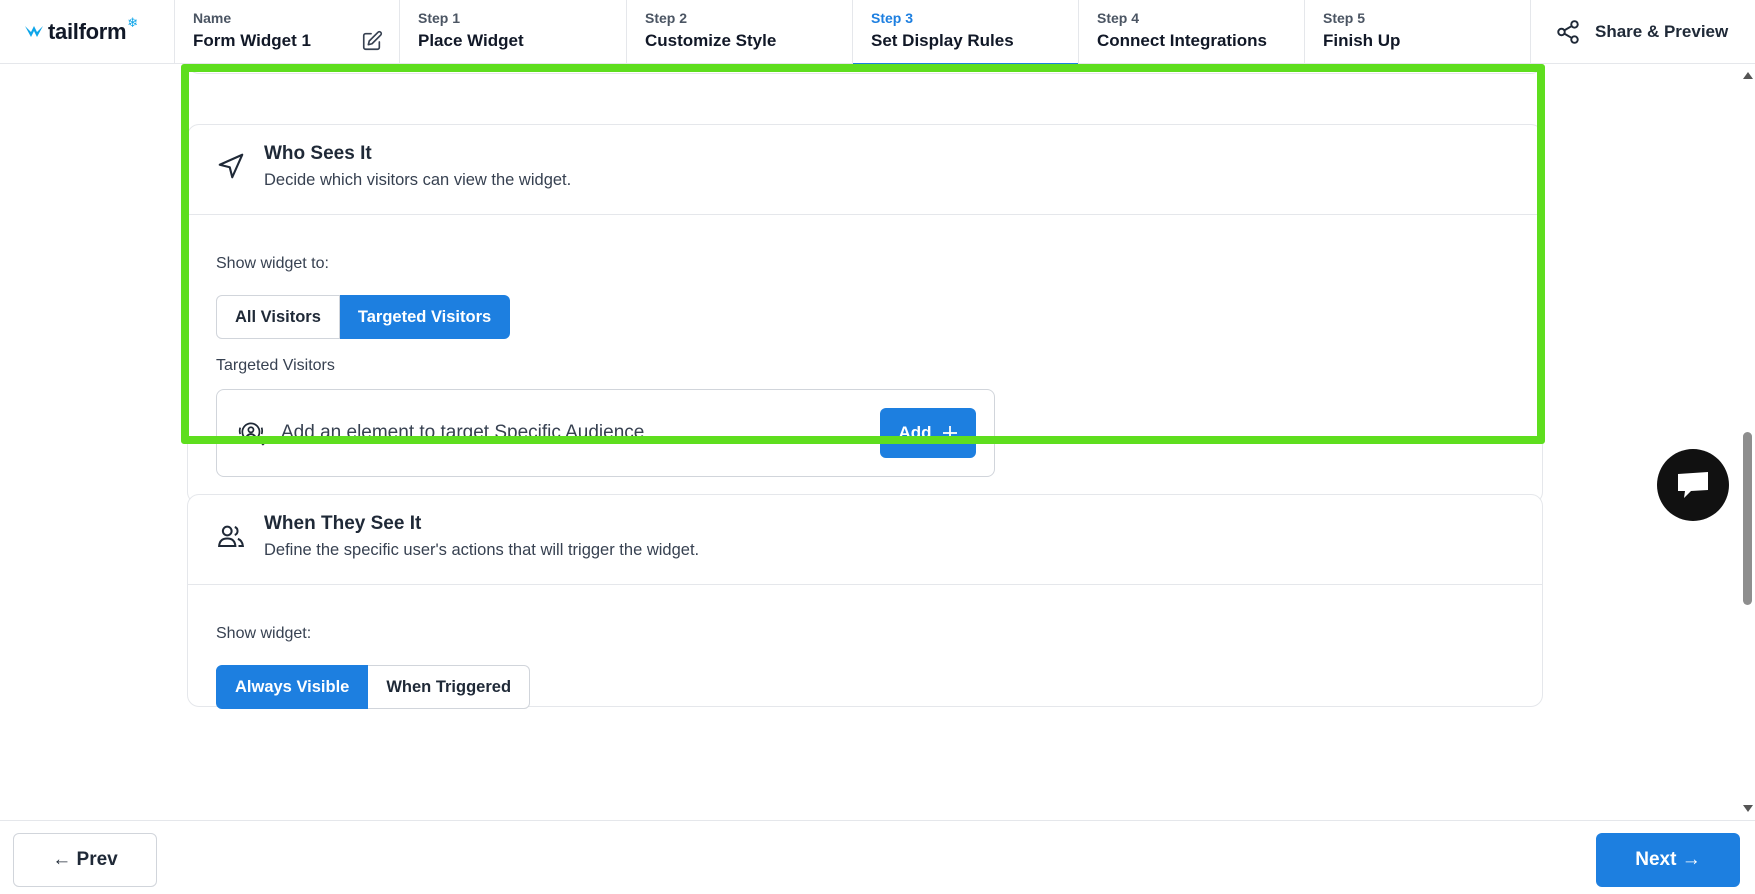 Image resolution: width=1755 pixels, height=894 pixels. Describe the element at coordinates (264, 633) in the screenshot. I see `show-widget-label: Show widget:` at that location.